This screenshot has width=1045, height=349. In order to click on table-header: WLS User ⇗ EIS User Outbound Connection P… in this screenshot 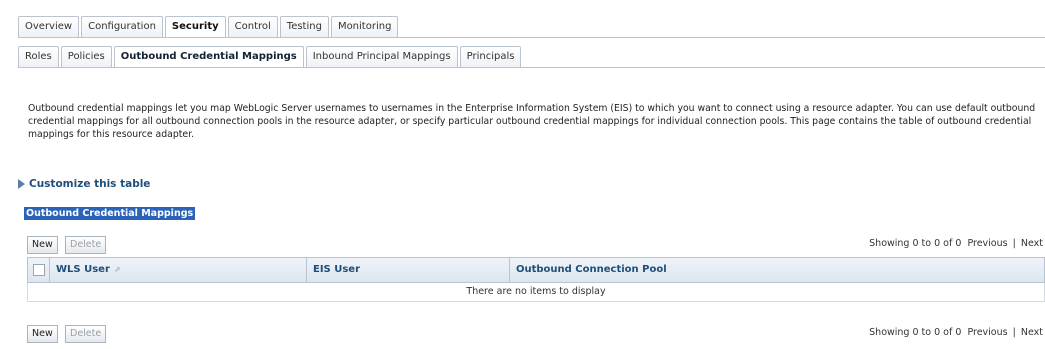, I will do `click(536, 270)`.